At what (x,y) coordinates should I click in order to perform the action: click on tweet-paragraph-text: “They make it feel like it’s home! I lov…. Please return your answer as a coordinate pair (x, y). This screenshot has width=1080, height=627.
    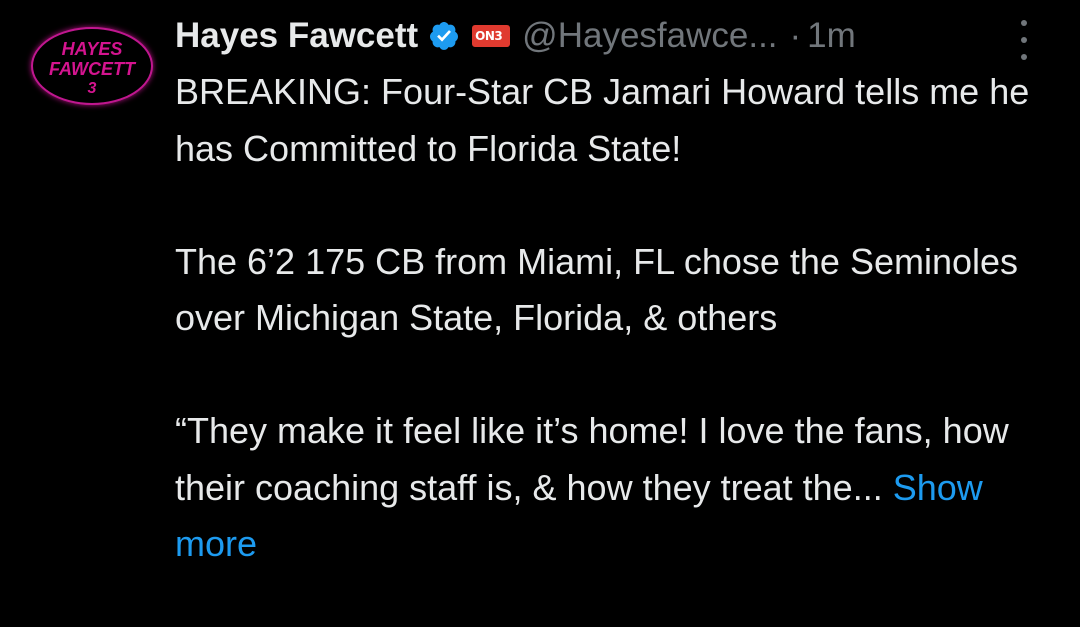
    Looking at the image, I should click on (592, 459).